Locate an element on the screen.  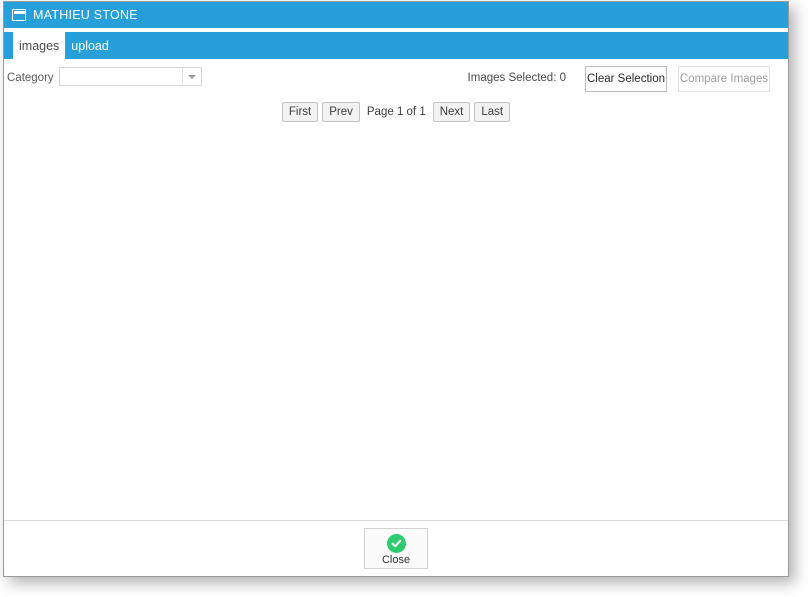
pagination-next-button: Next is located at coordinates (451, 112).